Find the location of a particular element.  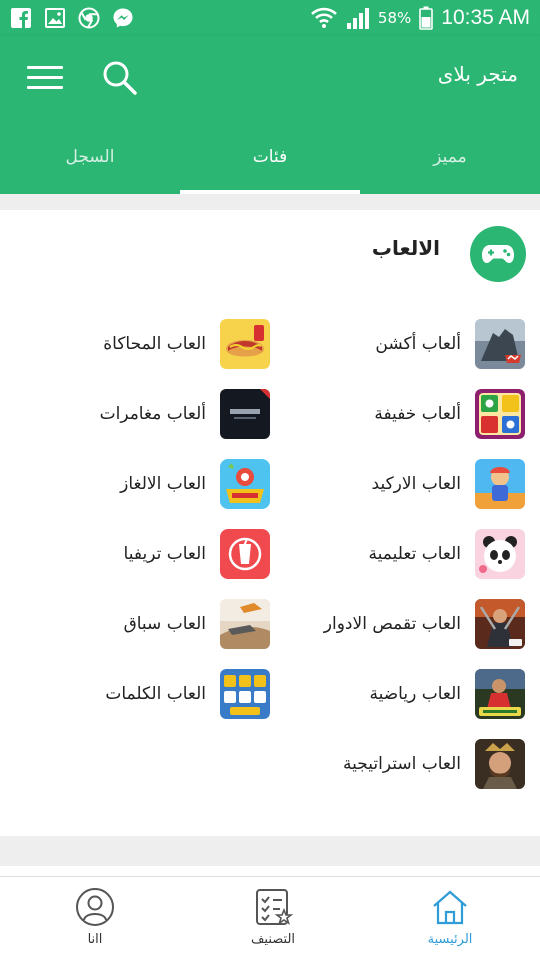

category-label: ألعاب مغامرات is located at coordinates (152, 414).